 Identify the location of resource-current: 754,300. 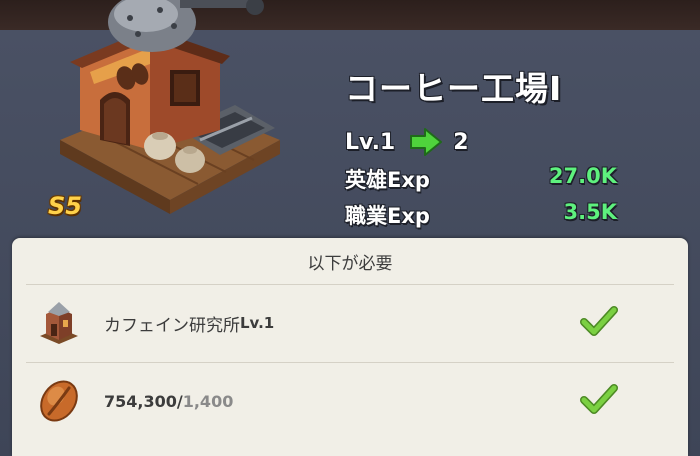
(140, 401).